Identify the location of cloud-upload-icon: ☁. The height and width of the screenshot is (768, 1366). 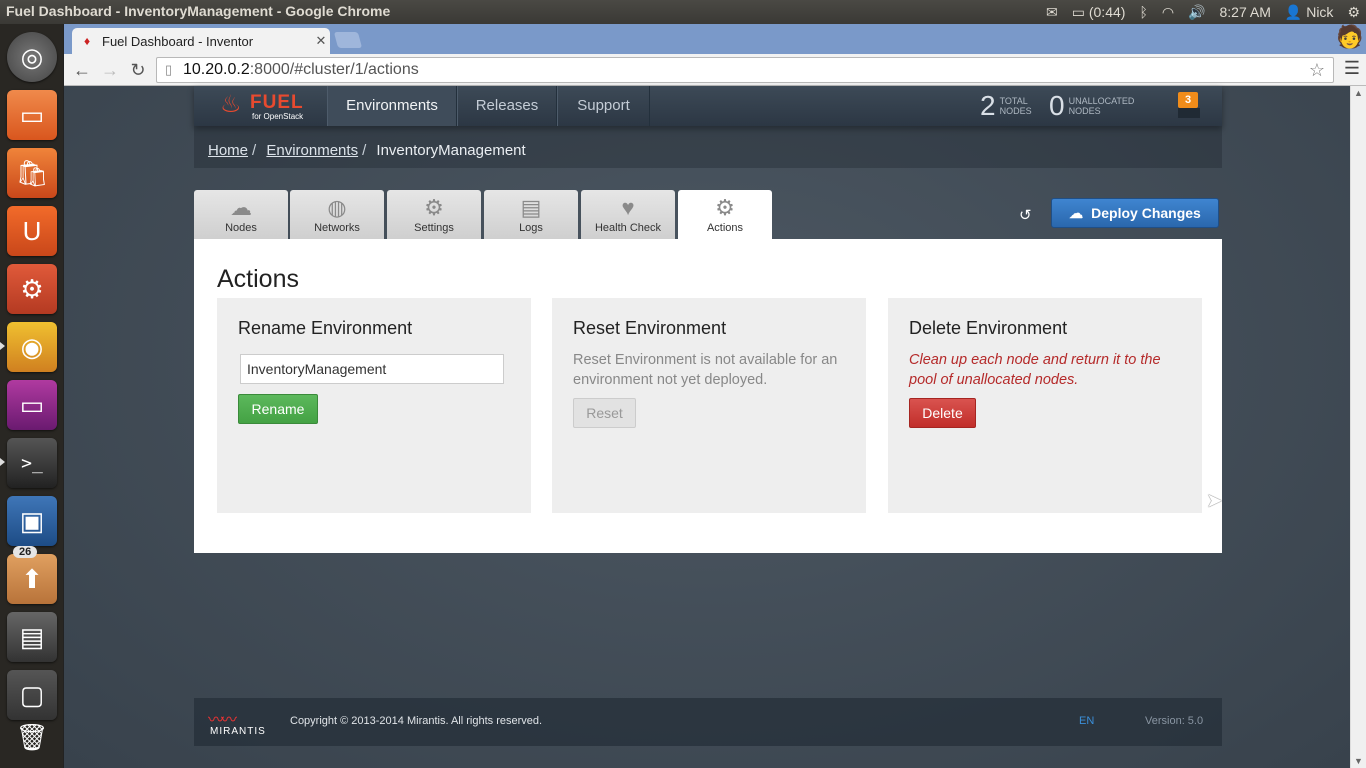
(1076, 212).